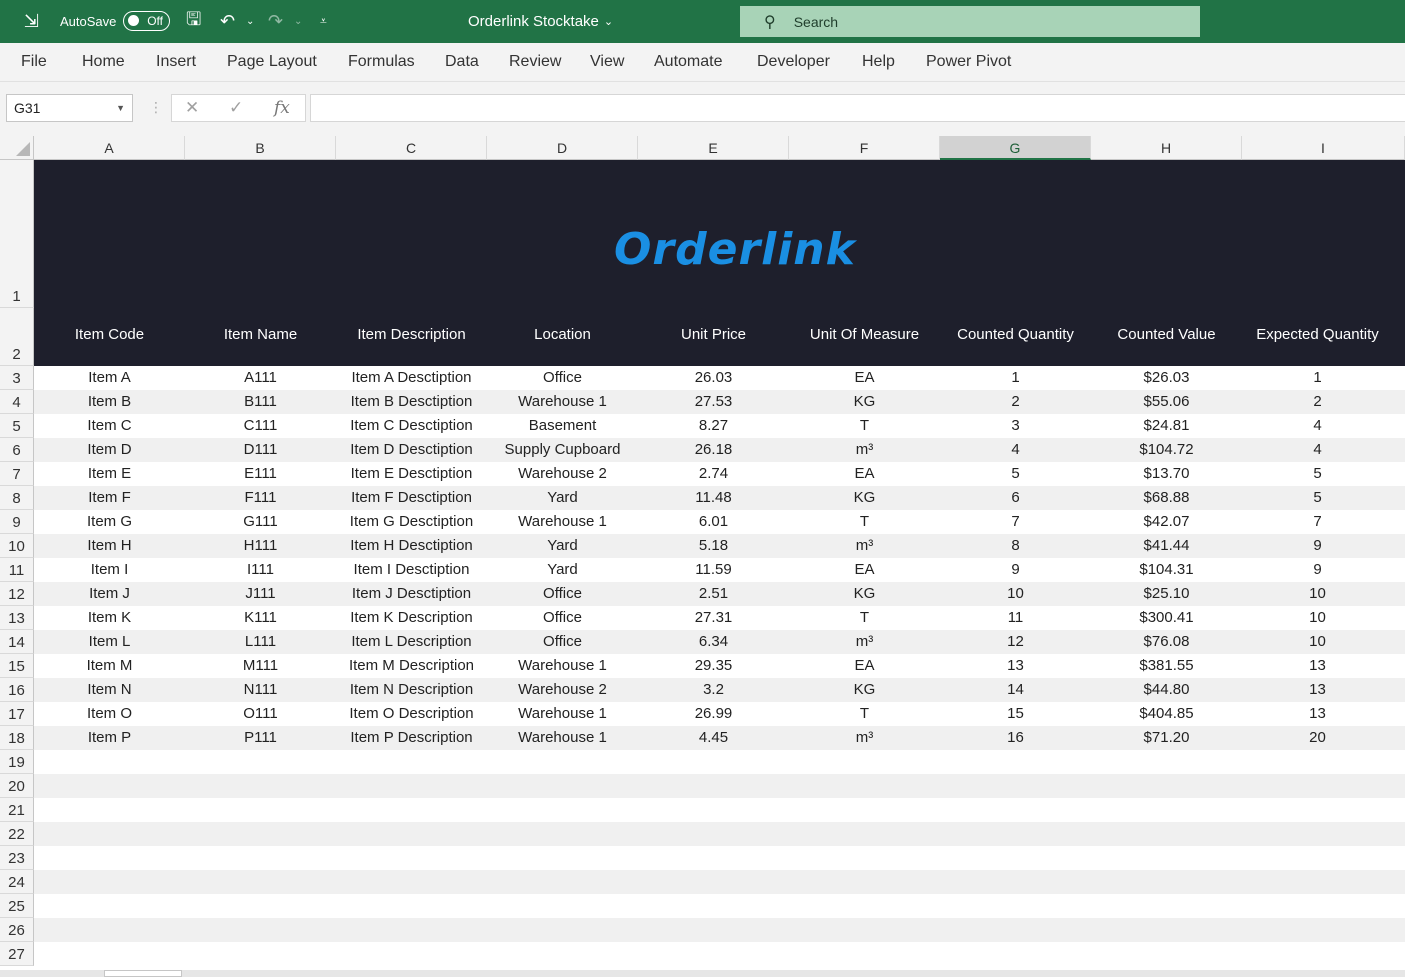 Image resolution: width=1405 pixels, height=977 pixels. Describe the element at coordinates (282, 108) in the screenshot. I see `insert-function-icon: fx` at that location.